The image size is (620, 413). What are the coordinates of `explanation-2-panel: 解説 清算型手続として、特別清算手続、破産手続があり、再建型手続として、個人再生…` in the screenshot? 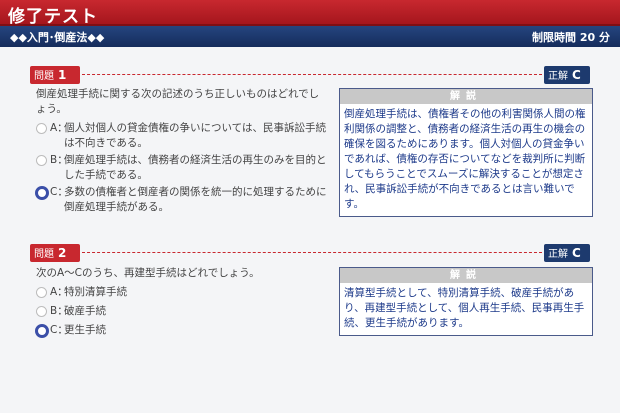 It's located at (466, 301).